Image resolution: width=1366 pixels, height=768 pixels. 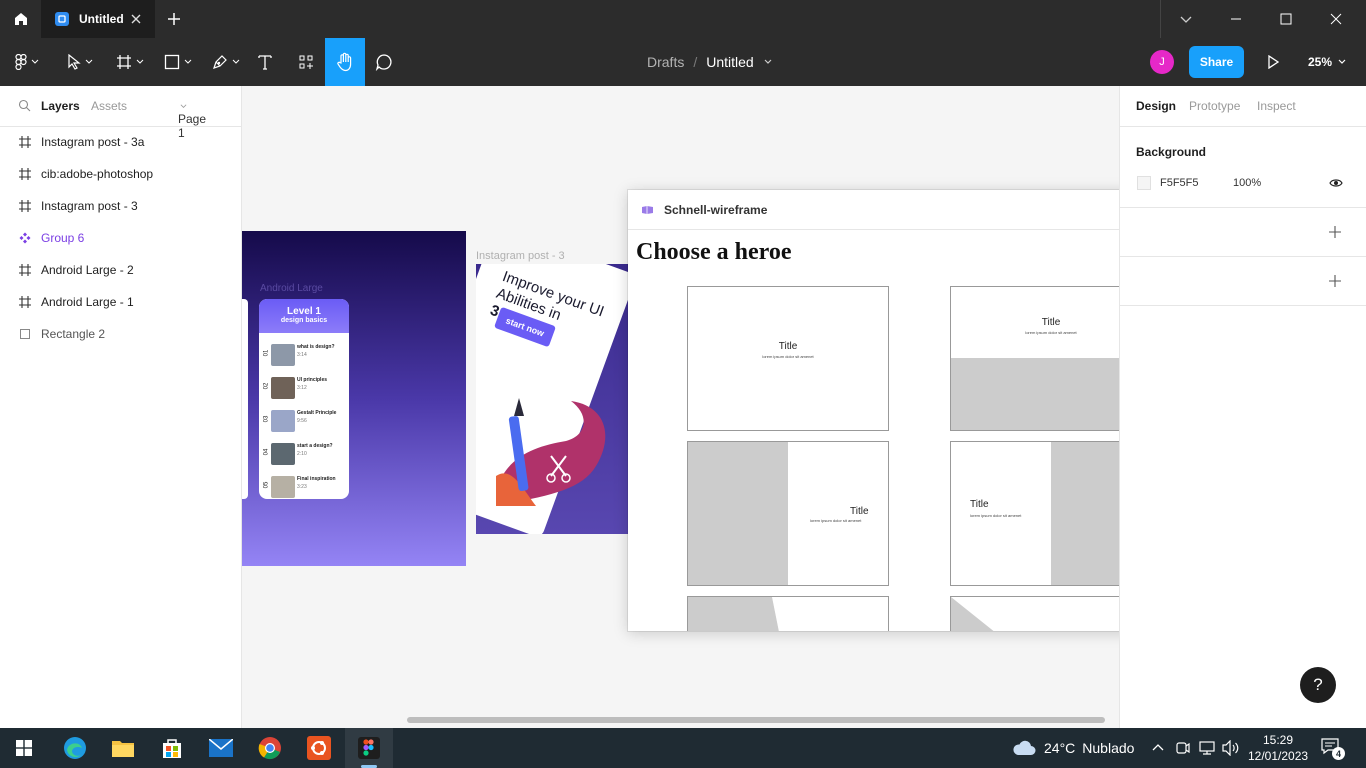 I want to click on item-title: Gestalt Principle, so click(x=317, y=413).